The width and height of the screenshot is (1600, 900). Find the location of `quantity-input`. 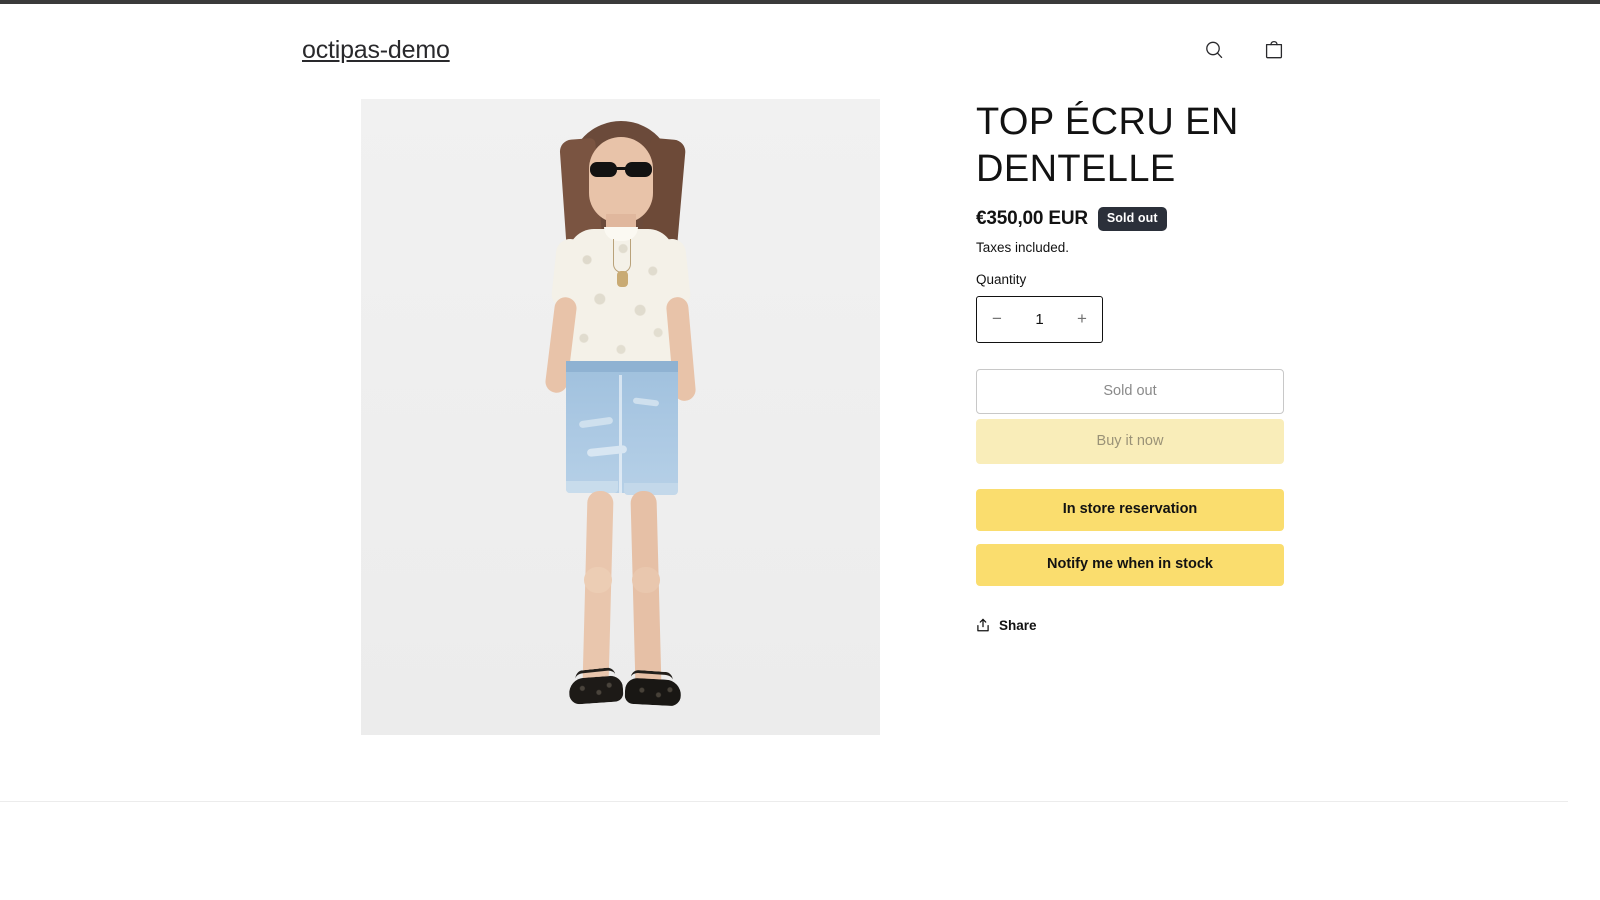

quantity-input is located at coordinates (1039, 319).